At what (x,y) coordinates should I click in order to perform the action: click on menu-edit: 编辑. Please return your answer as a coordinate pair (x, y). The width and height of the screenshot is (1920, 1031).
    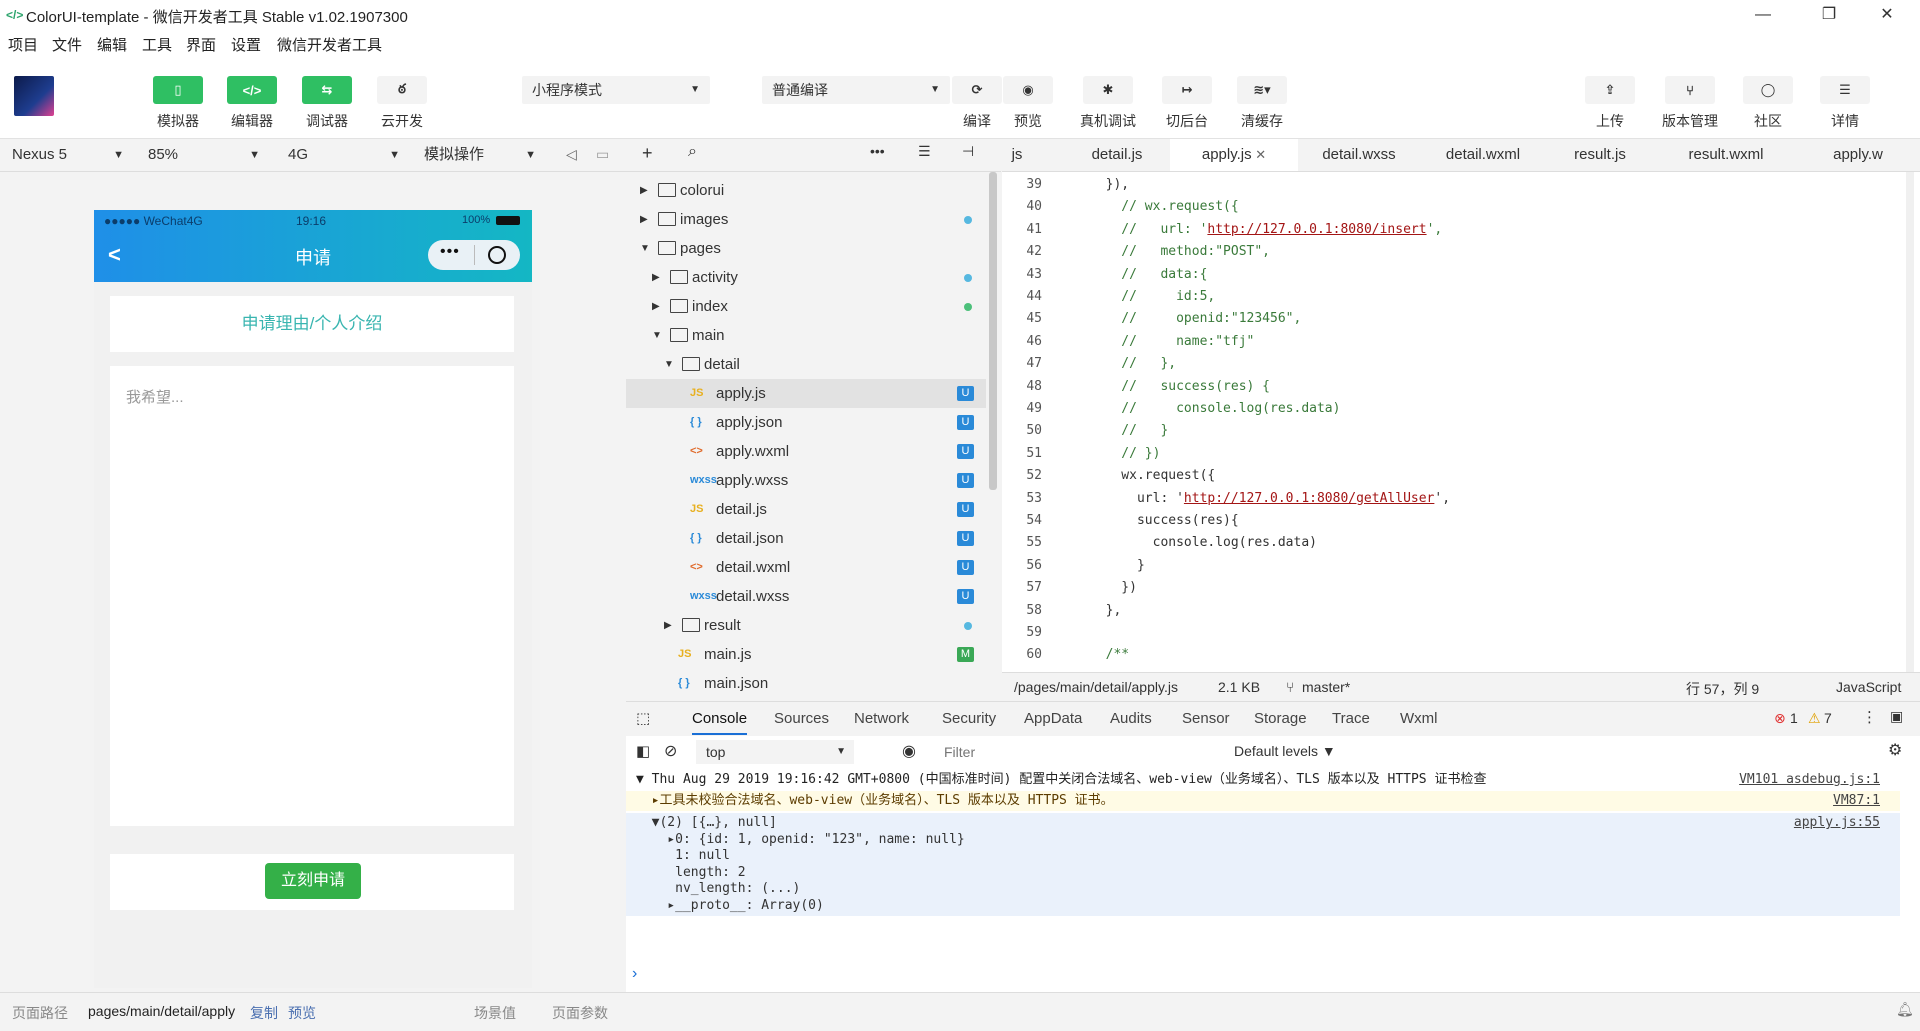
    Looking at the image, I should click on (112, 44).